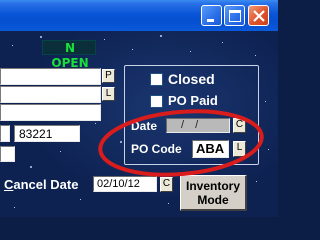 The image size is (320, 240). What do you see at coordinates (125, 184) in the screenshot?
I see `cancel-date-field: 02/10/12` at bounding box center [125, 184].